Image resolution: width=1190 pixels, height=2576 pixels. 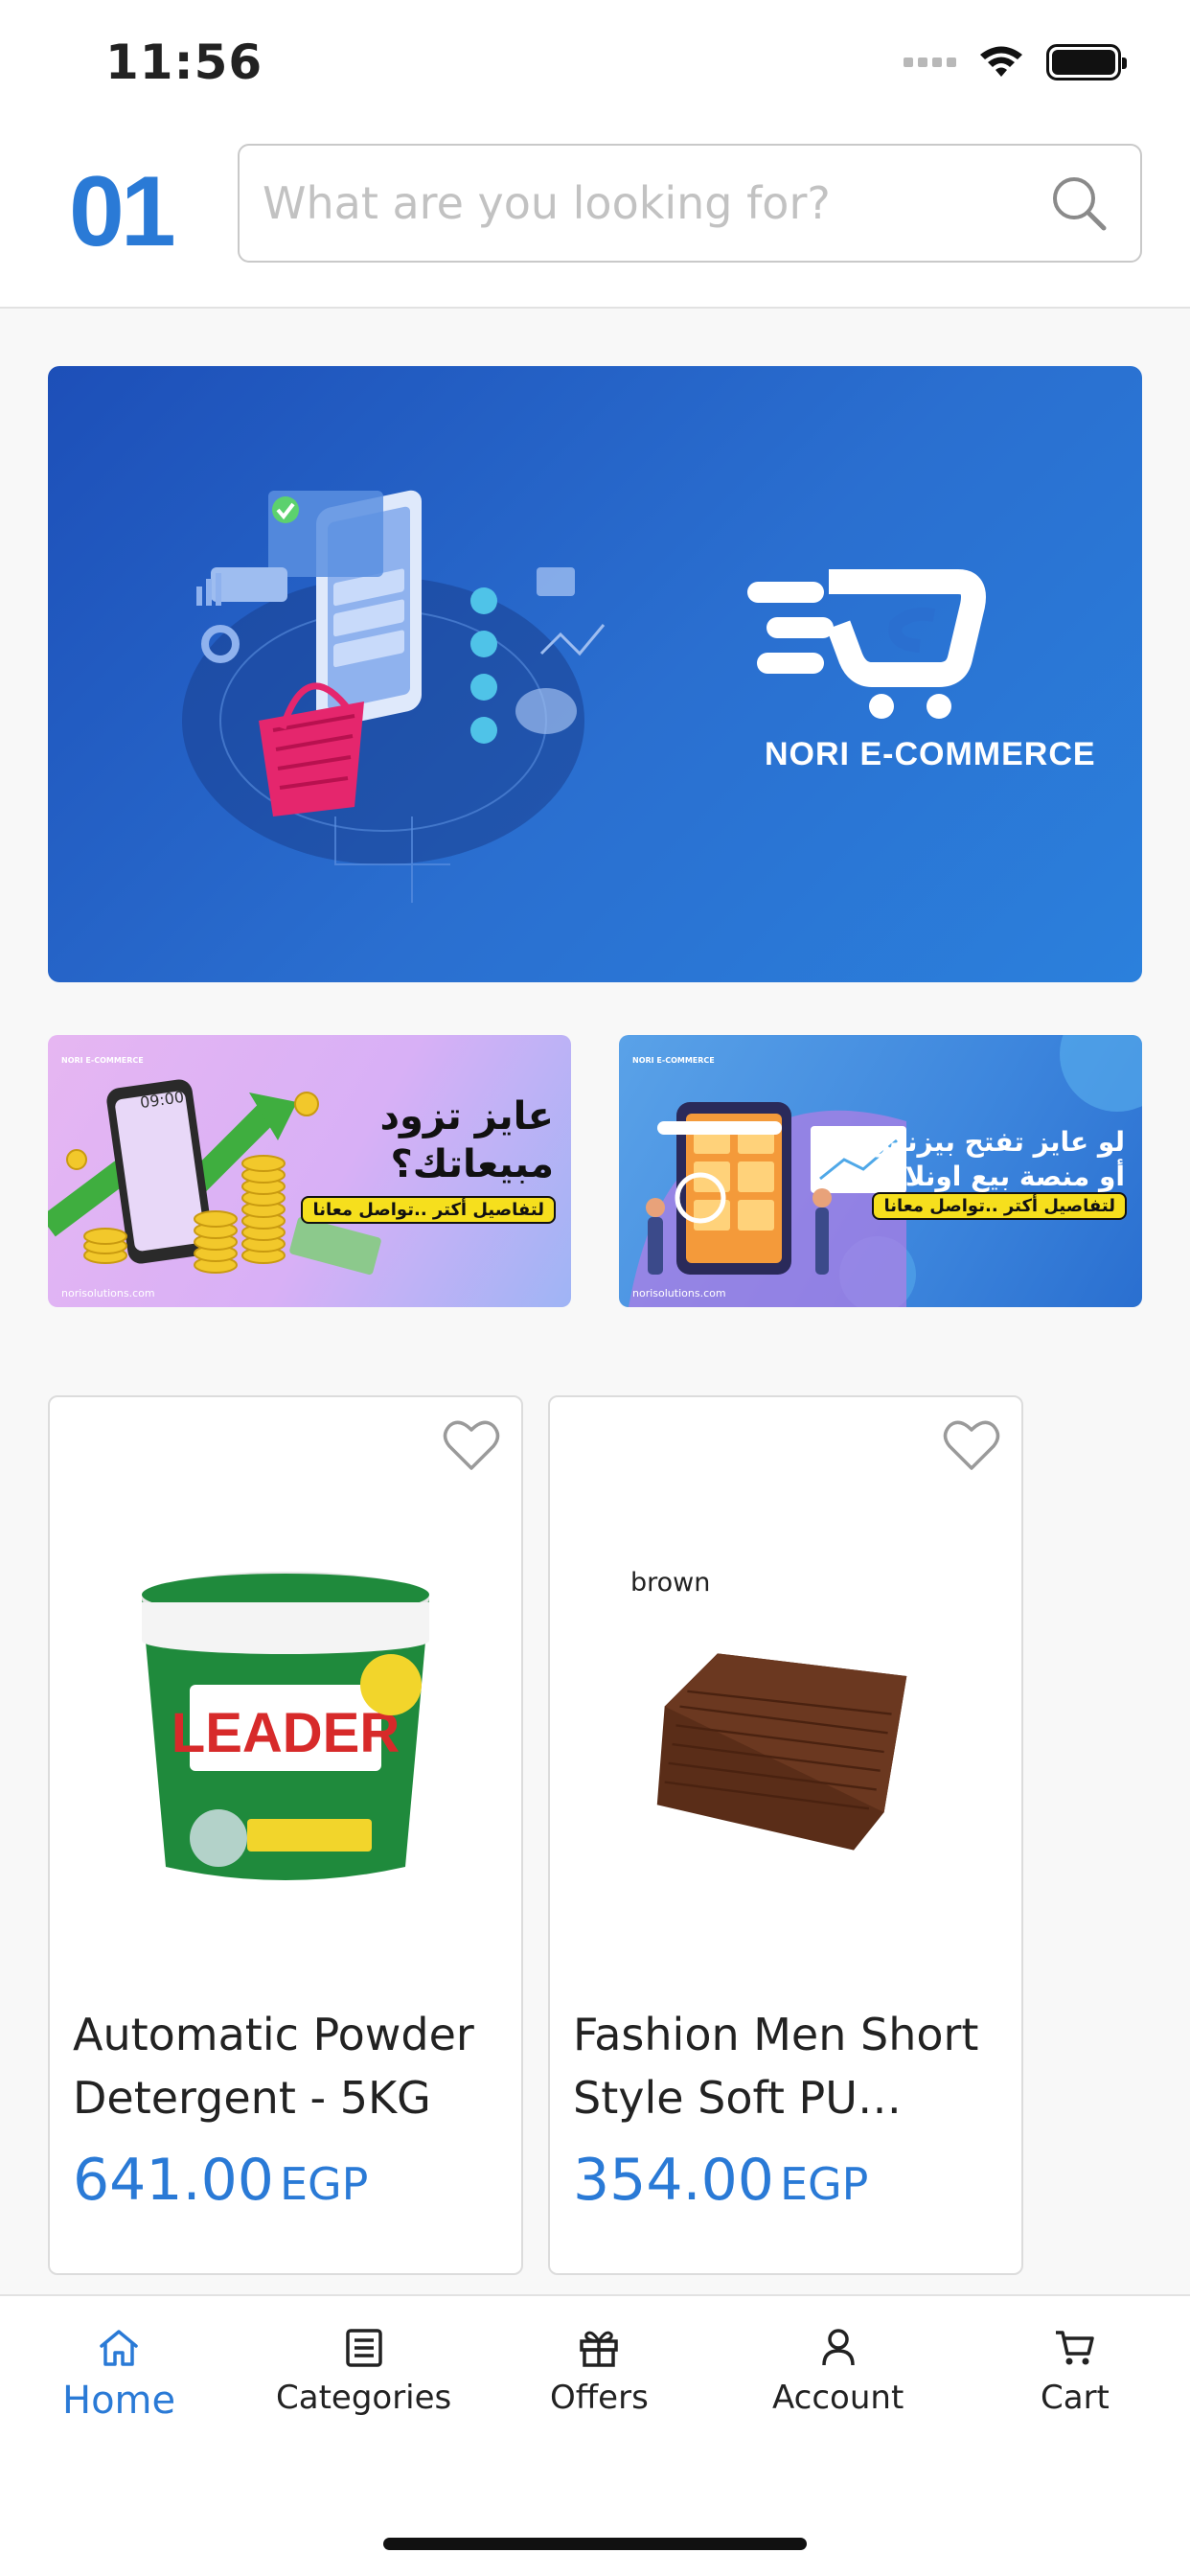 I want to click on promo-headline: لو عايز تفتح بيزنس أو منصة بيع اونلاين, so click(x=997, y=1160).